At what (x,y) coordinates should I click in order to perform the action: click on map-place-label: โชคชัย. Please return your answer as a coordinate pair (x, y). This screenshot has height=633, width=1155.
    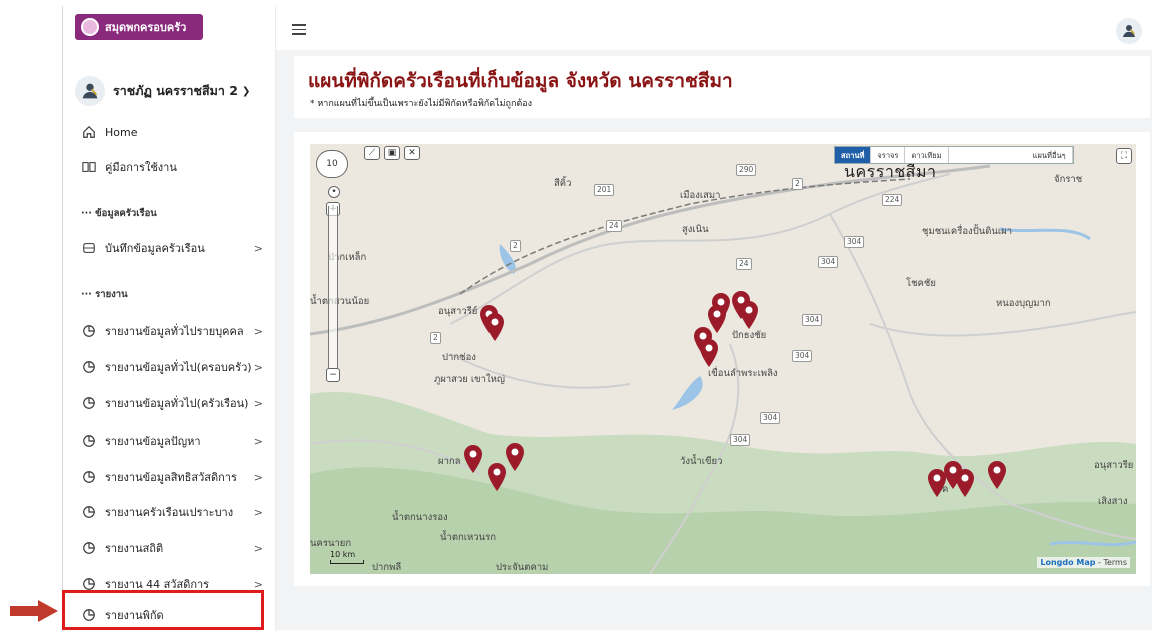
    Looking at the image, I should click on (921, 283).